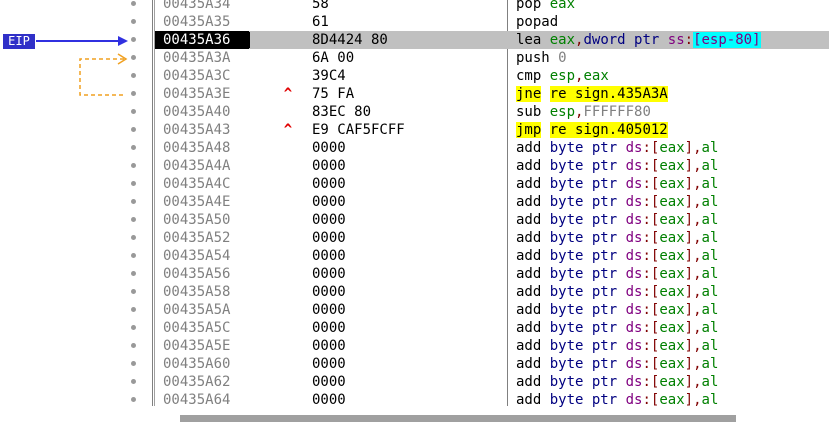  What do you see at coordinates (197, 292) in the screenshot?
I see `address-cell: 00435A58` at bounding box center [197, 292].